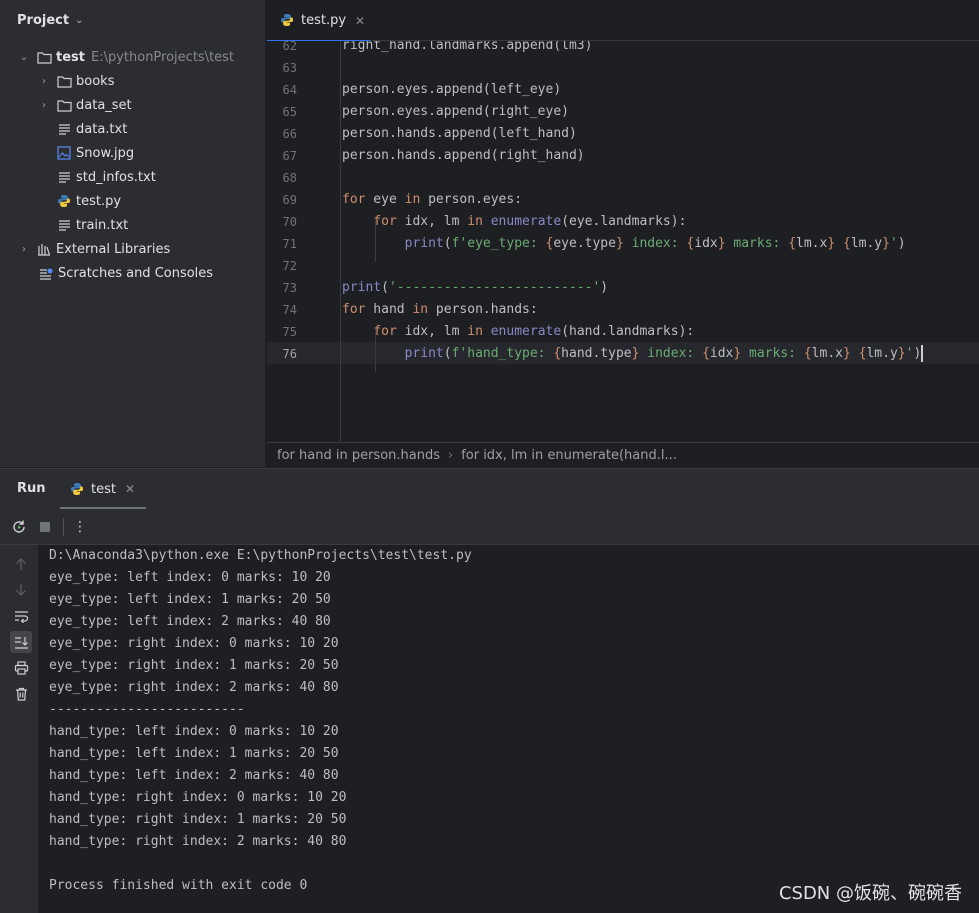 The image size is (979, 913). I want to click on scroll-to-end-icon, so click(21, 642).